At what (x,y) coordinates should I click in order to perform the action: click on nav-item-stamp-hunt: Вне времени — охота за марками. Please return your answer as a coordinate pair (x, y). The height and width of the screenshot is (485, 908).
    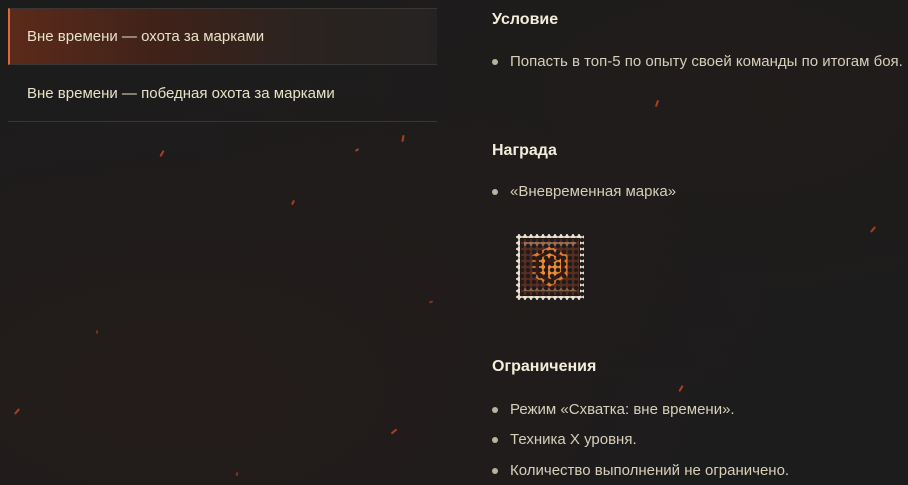
    Looking at the image, I should click on (222, 36).